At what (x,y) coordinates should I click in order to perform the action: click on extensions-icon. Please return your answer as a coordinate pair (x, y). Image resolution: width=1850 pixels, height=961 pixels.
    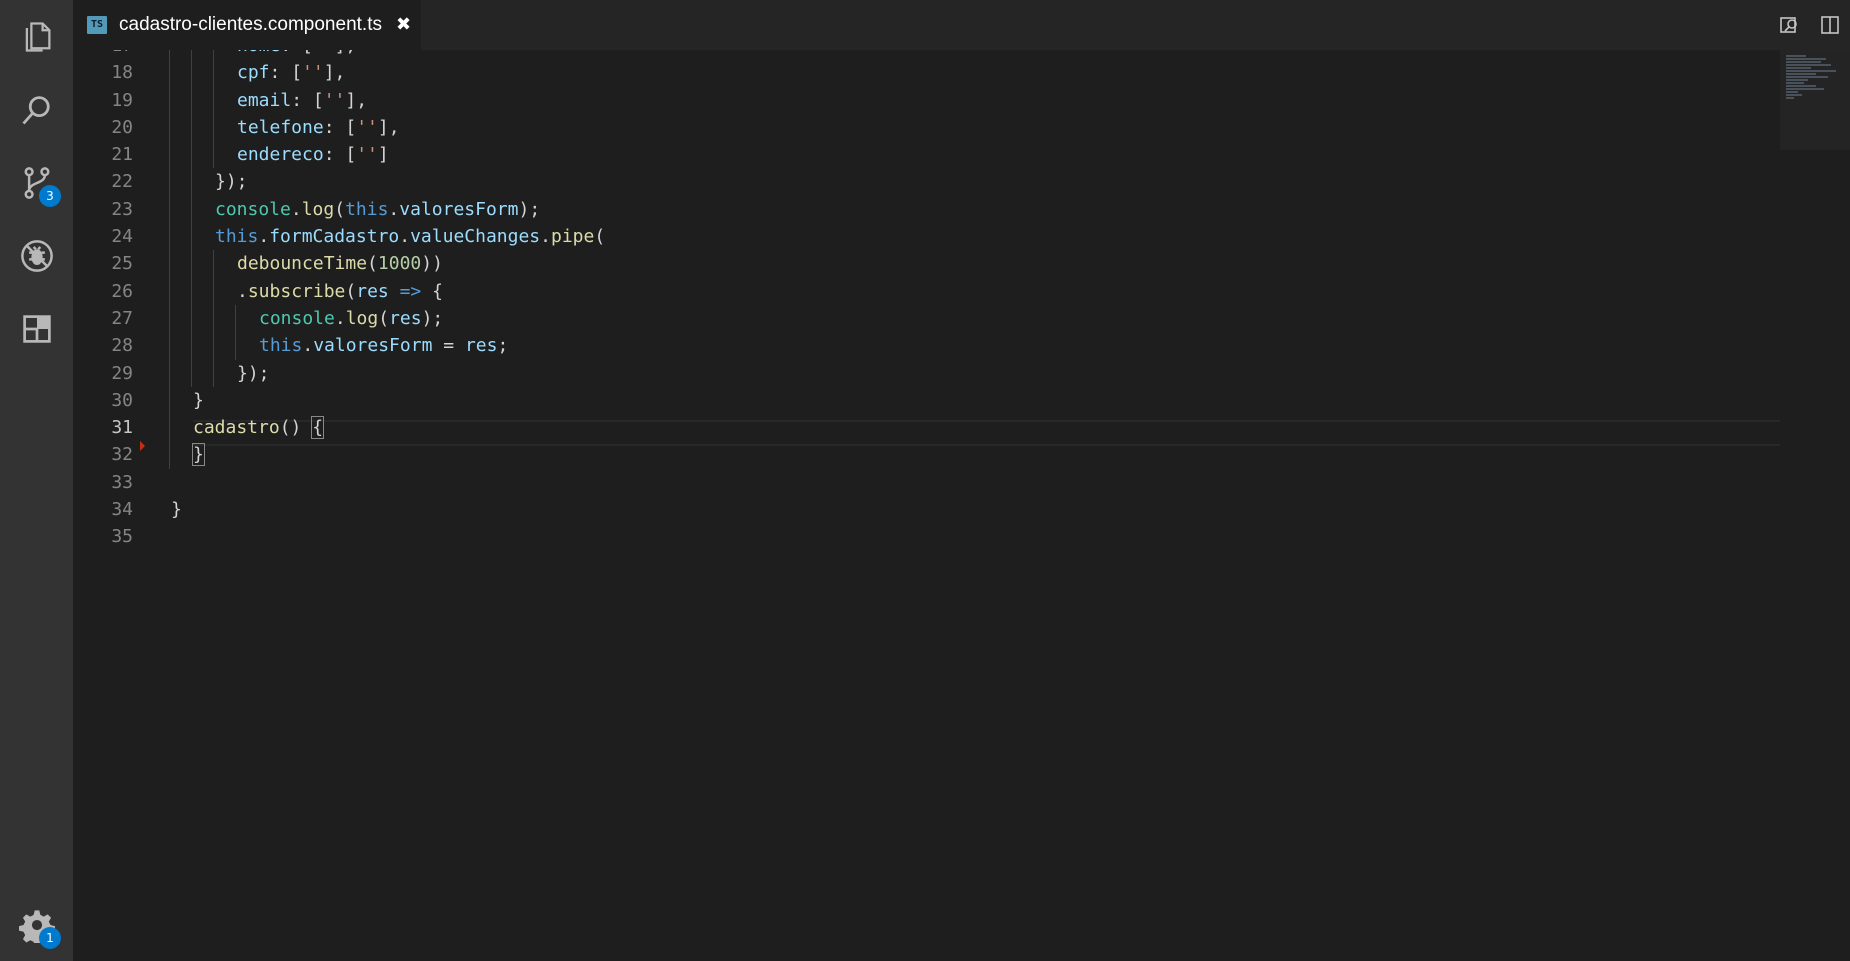
    Looking at the image, I should click on (36, 328).